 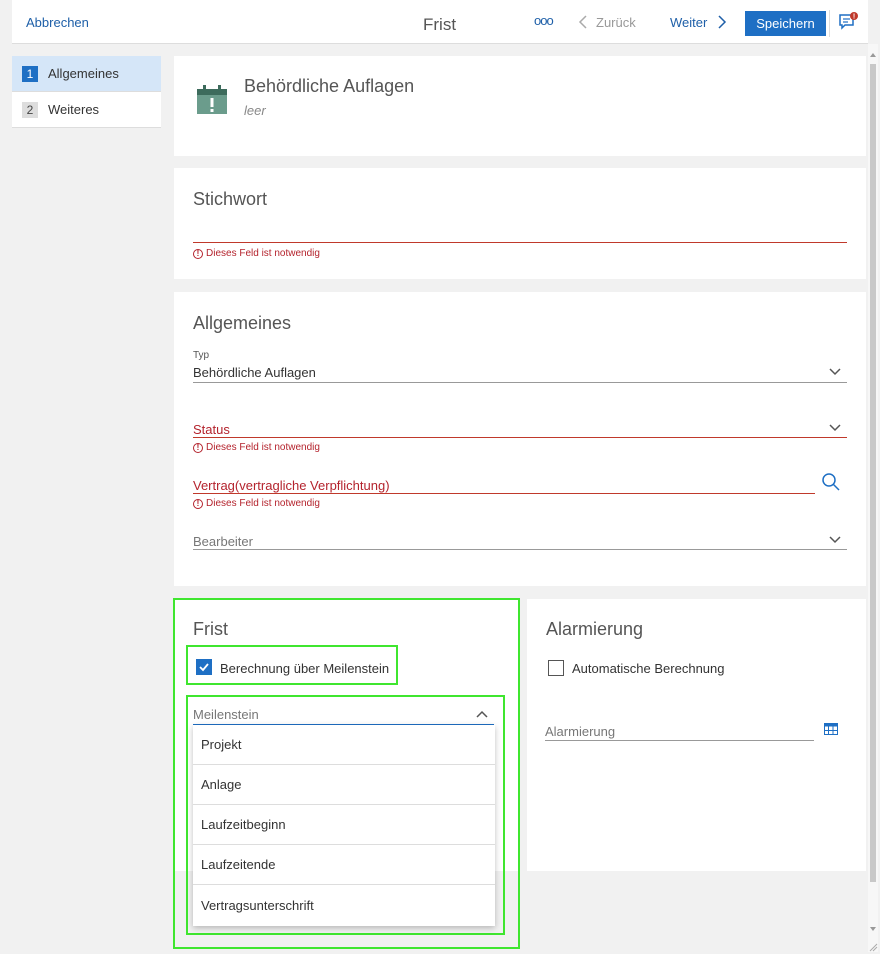 I want to click on dropdown-option: Projekt, so click(x=344, y=745).